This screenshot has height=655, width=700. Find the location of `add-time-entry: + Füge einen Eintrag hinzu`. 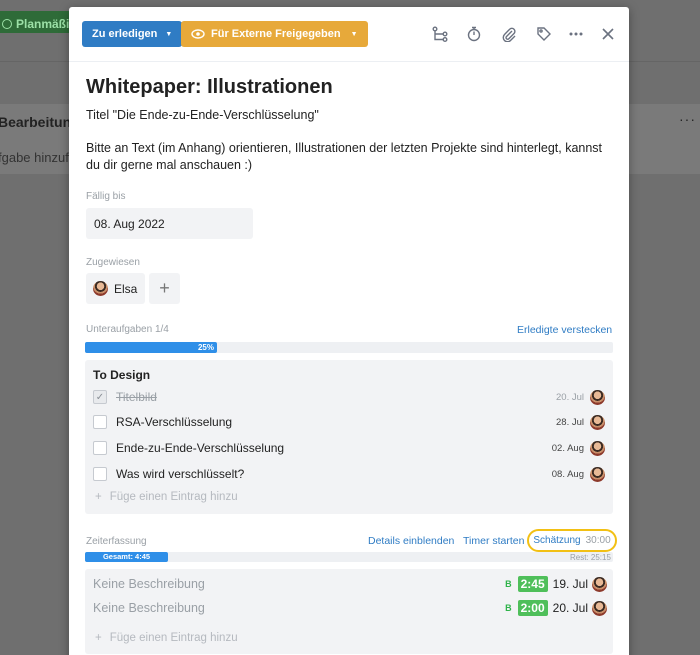

add-time-entry: + Füge einen Eintrag hinzu is located at coordinates (166, 638).